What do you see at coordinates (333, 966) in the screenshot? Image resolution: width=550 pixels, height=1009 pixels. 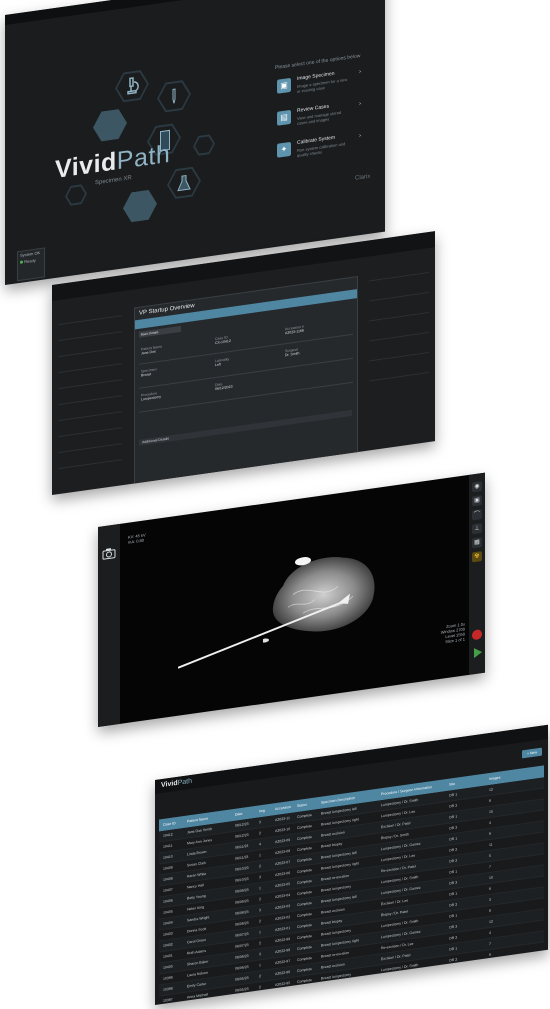 I see `table-cell: Breast excision` at bounding box center [333, 966].